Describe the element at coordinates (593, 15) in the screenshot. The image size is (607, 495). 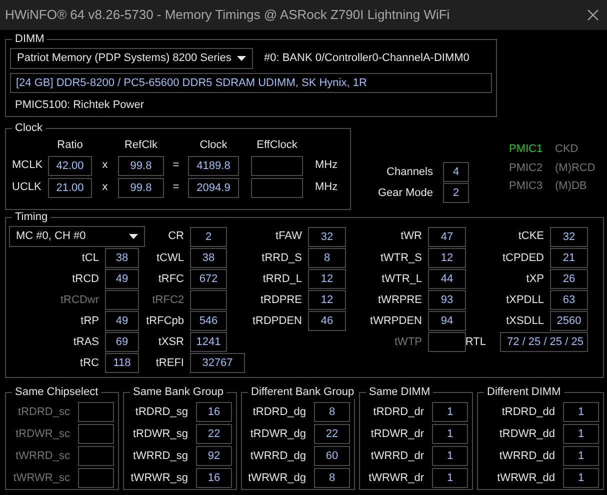
I see `close-icon` at that location.